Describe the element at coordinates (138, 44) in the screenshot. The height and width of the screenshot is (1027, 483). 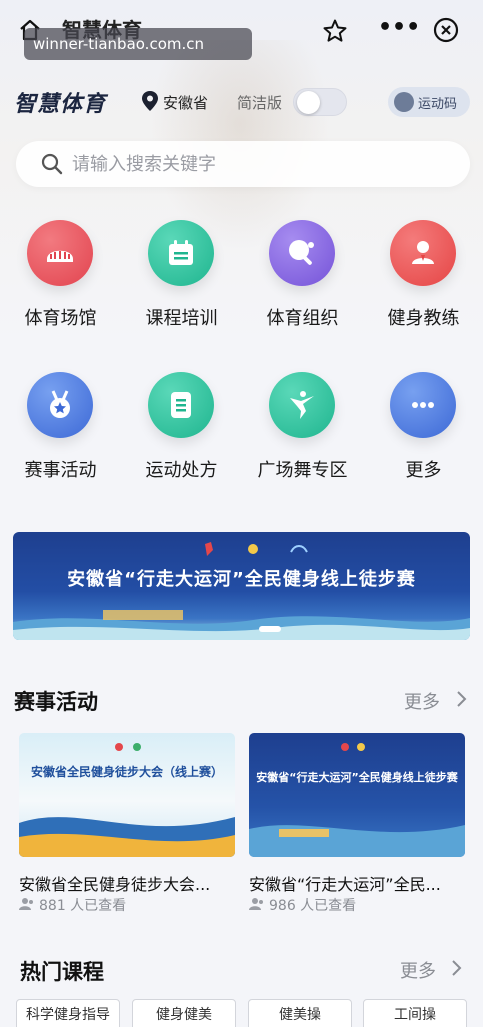
I see `watermark: winner-tianbao.com.cn` at that location.